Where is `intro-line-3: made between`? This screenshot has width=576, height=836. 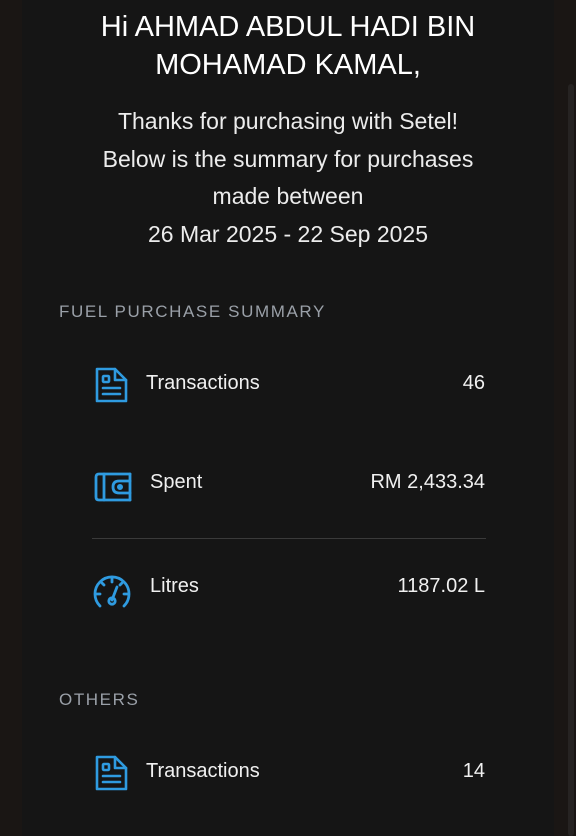 intro-line-3: made between is located at coordinates (288, 196).